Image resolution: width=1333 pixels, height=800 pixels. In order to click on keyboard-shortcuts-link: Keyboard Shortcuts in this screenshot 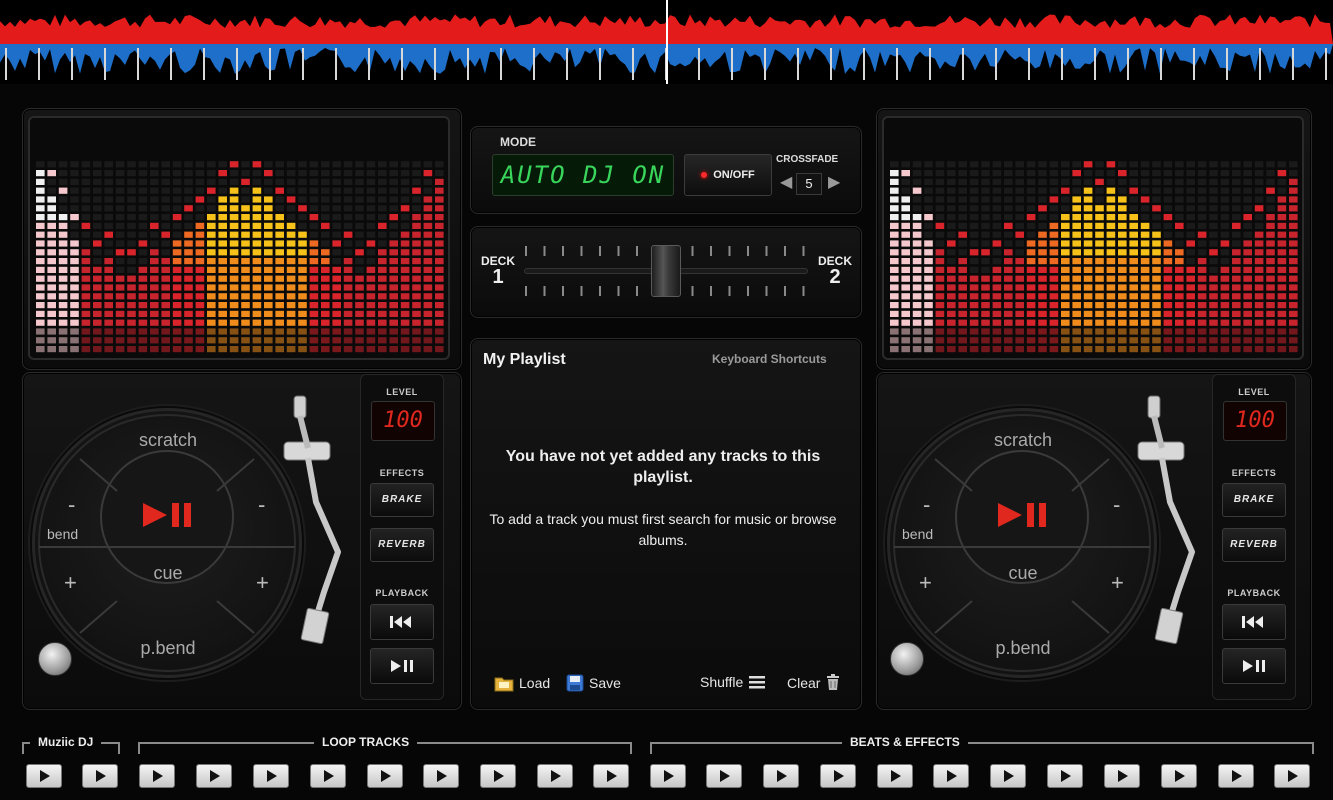, I will do `click(769, 359)`.